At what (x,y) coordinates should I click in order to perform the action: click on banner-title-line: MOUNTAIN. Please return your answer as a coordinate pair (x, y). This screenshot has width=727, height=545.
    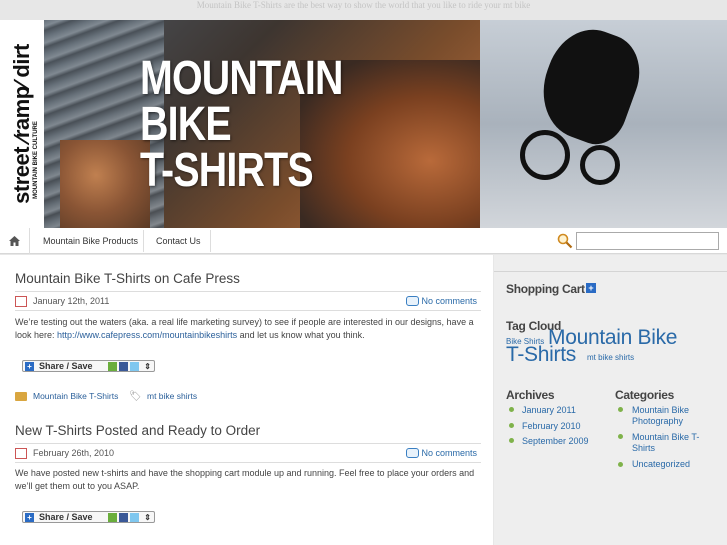
    Looking at the image, I should click on (241, 78).